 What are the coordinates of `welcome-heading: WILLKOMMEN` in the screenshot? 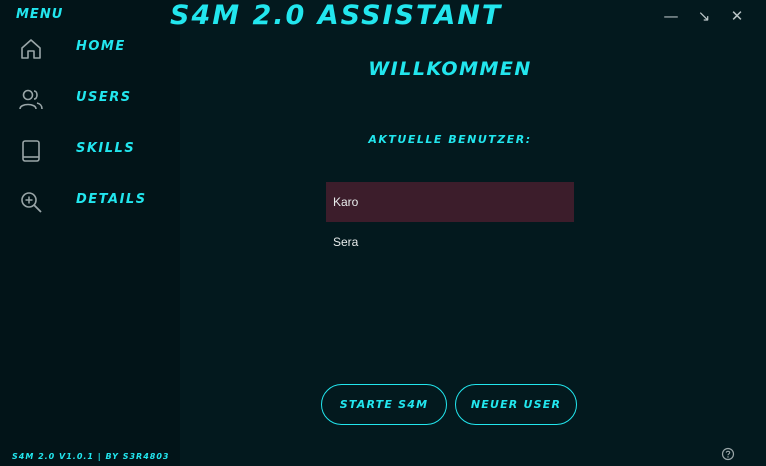 It's located at (450, 69).